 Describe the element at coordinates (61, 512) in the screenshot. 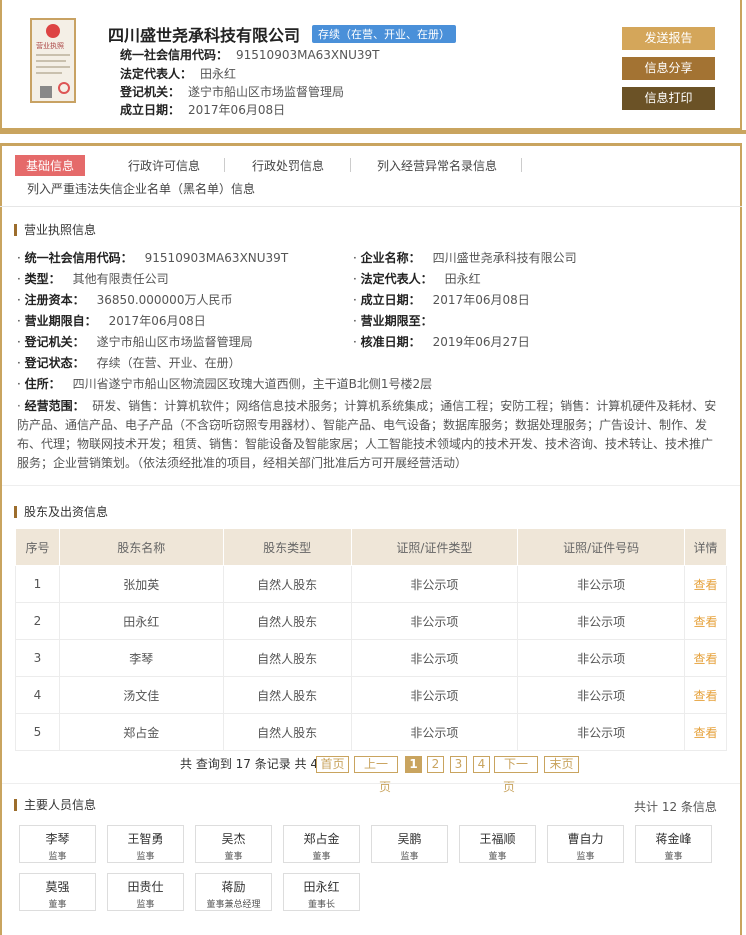

I see `shareholders-section-title: 股东及出资信息` at that location.